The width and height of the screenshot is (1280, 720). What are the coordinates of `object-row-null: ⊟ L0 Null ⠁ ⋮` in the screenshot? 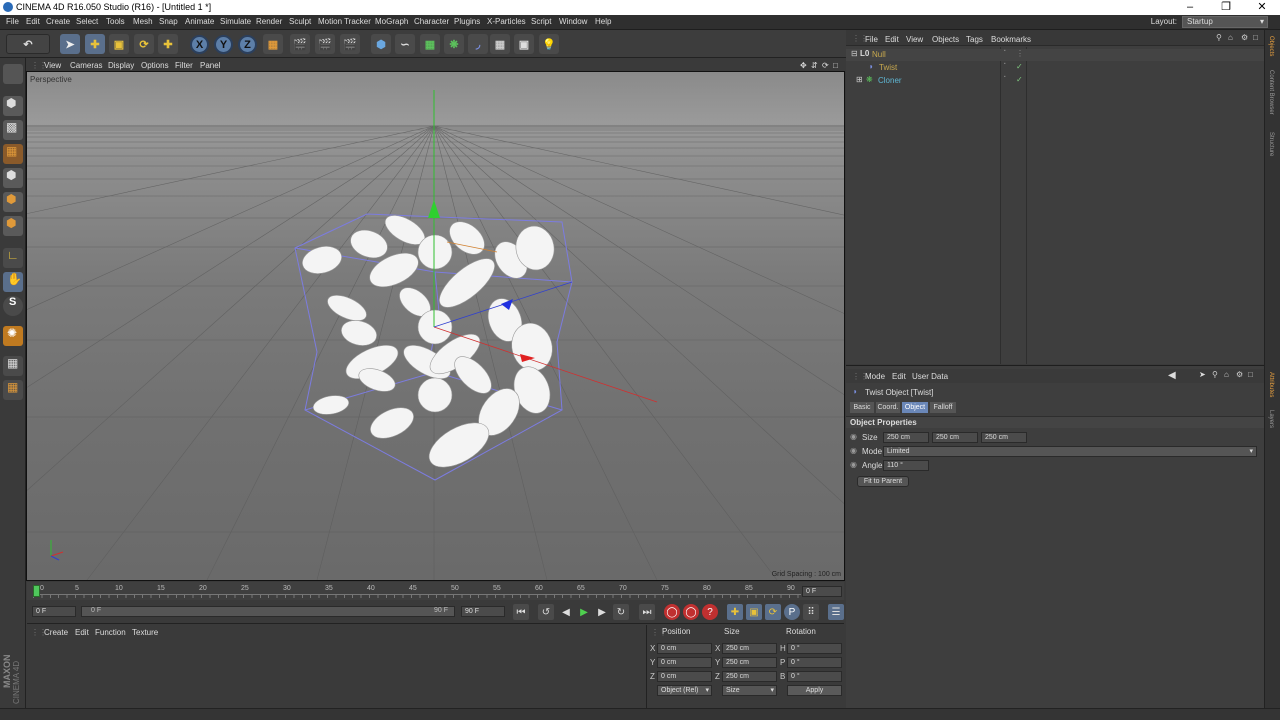 It's located at (1055, 55).